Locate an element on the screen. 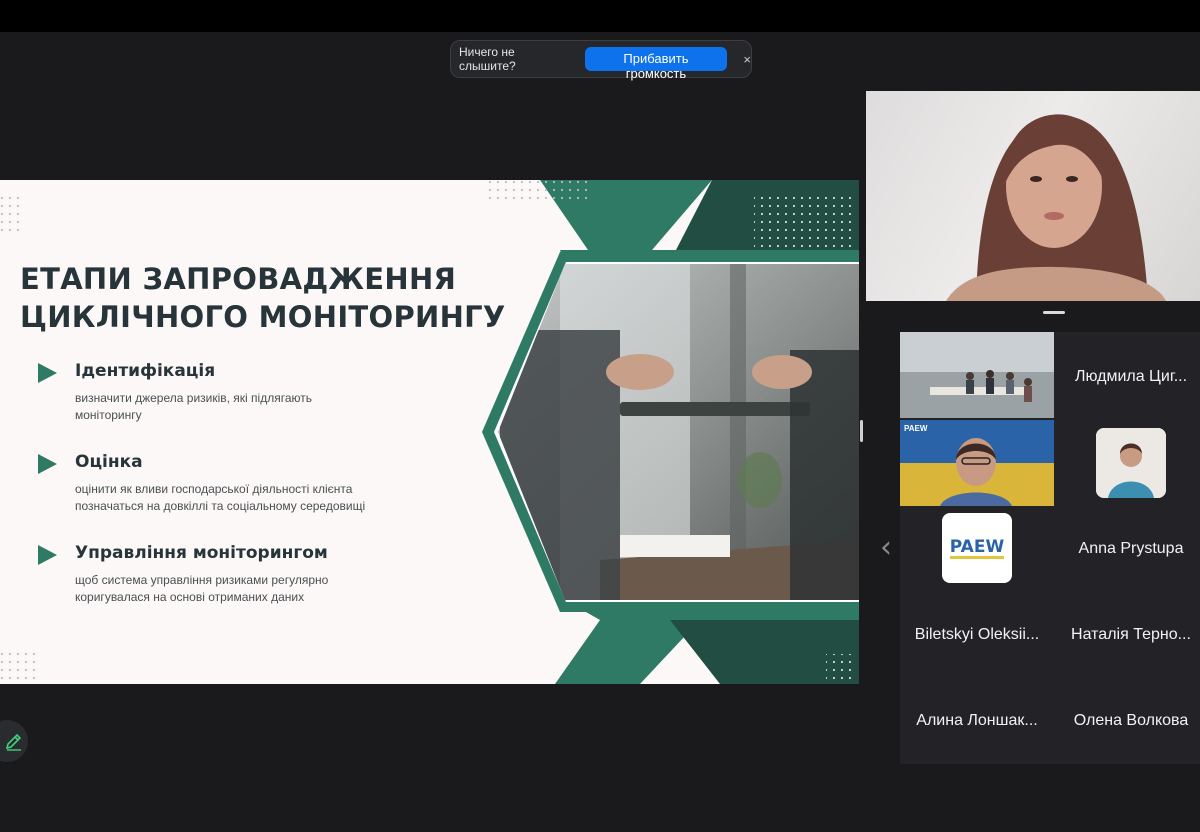  speaker-video-frame is located at coordinates (1056, 207).